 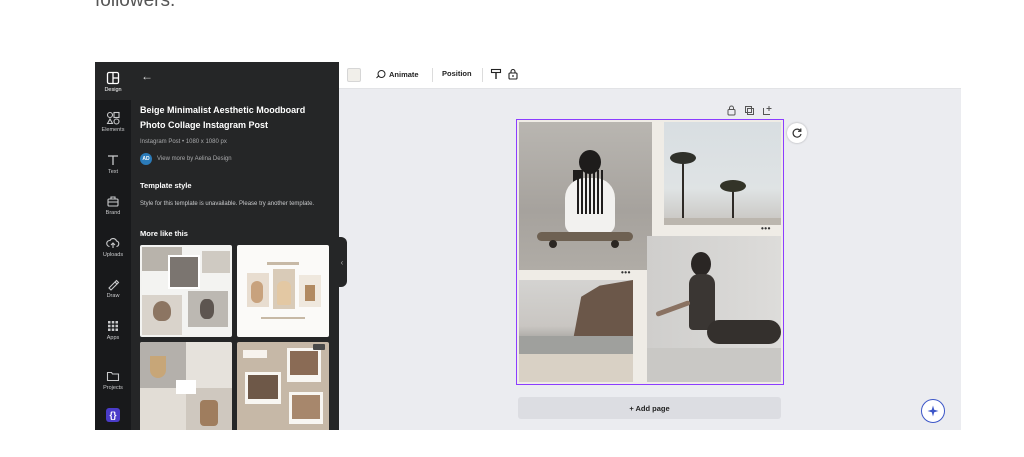 I want to click on rail-label: Design, so click(x=113, y=90).